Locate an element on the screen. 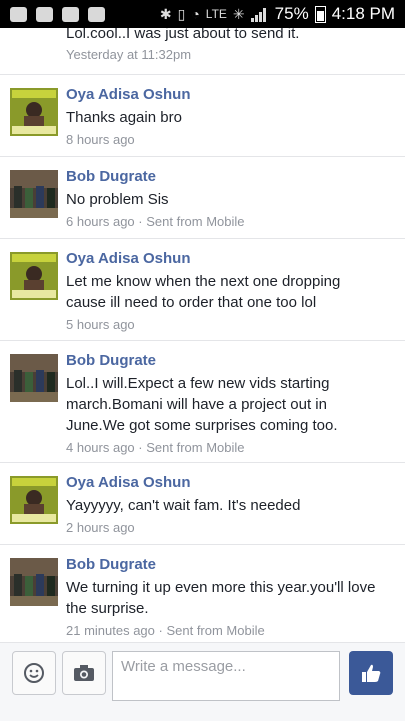  message-meta: 8 hours ago is located at coordinates (231, 139).